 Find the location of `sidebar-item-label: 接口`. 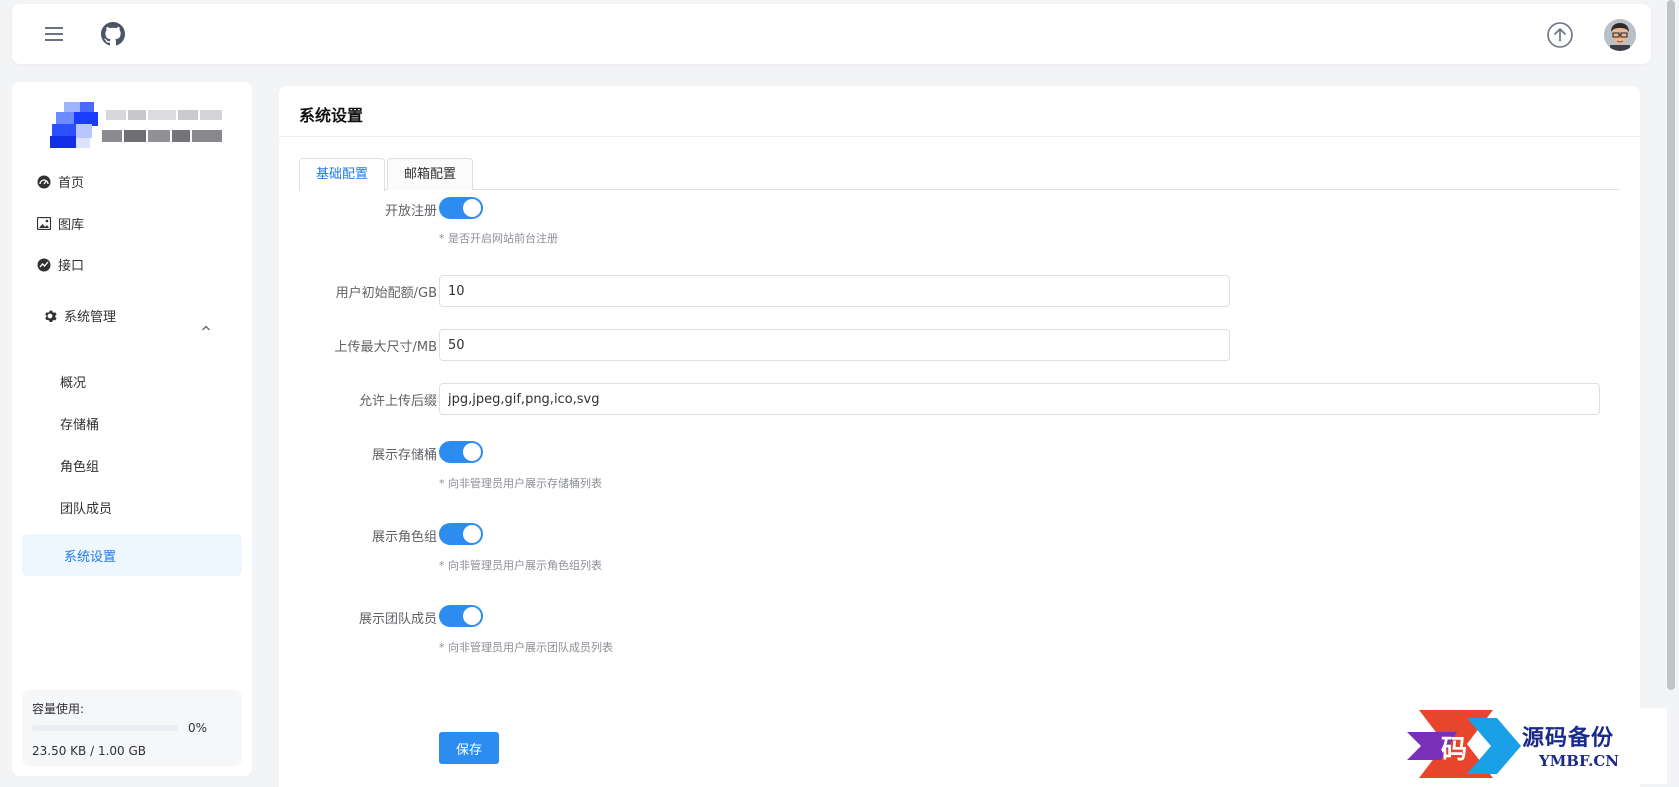

sidebar-item-label: 接口 is located at coordinates (71, 266).